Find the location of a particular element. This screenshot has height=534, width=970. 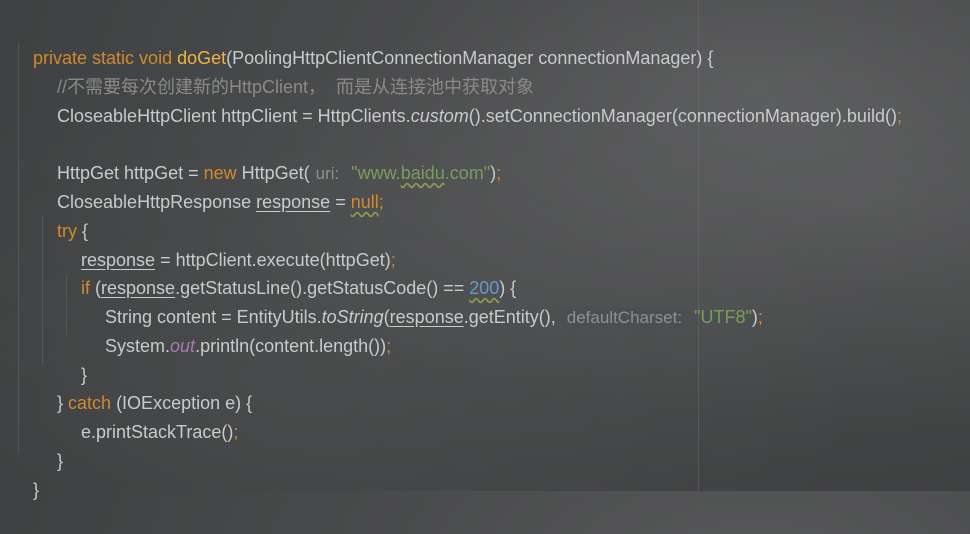

code-text: .getEntity(), is located at coordinates (512, 317).